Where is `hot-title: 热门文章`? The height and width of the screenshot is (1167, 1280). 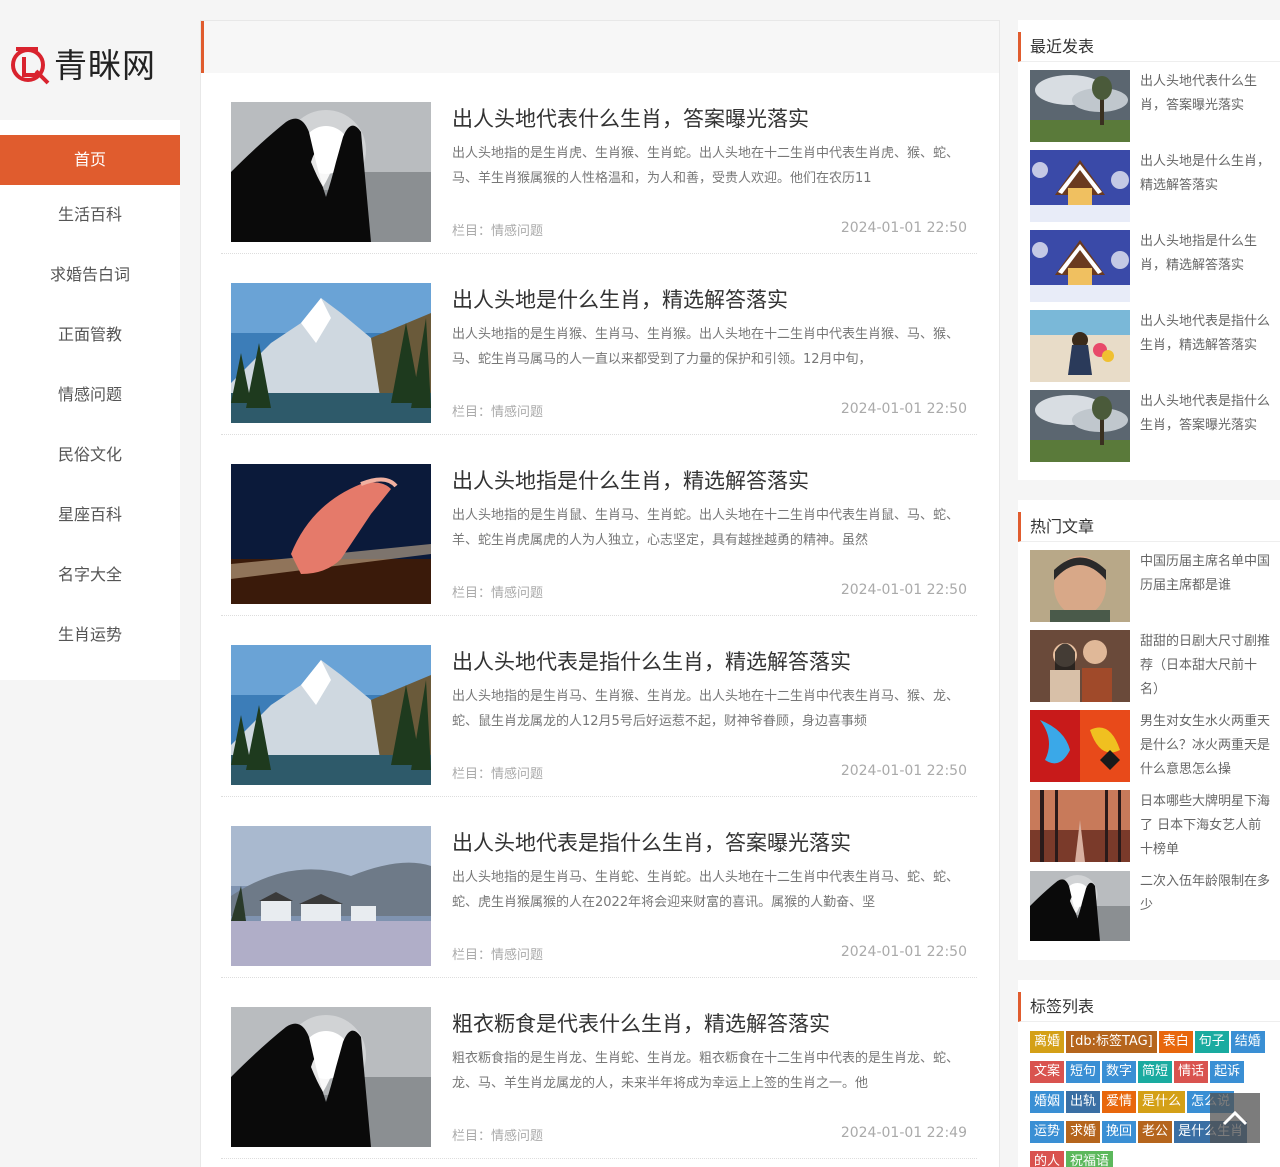 hot-title: 热门文章 is located at coordinates (1149, 527).